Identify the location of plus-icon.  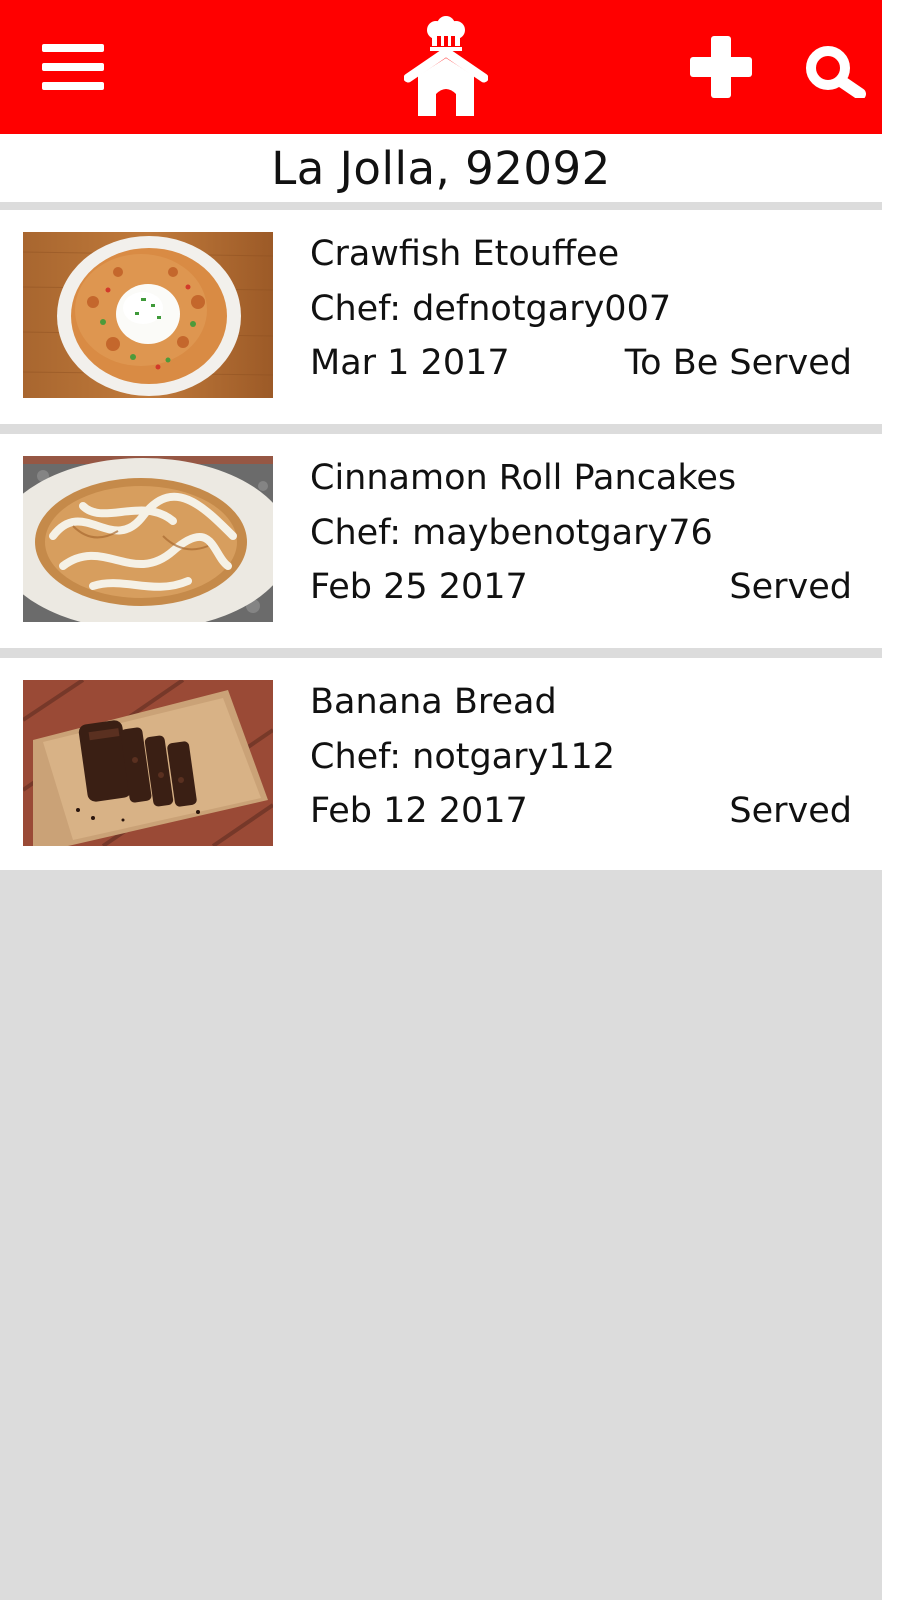
(721, 67).